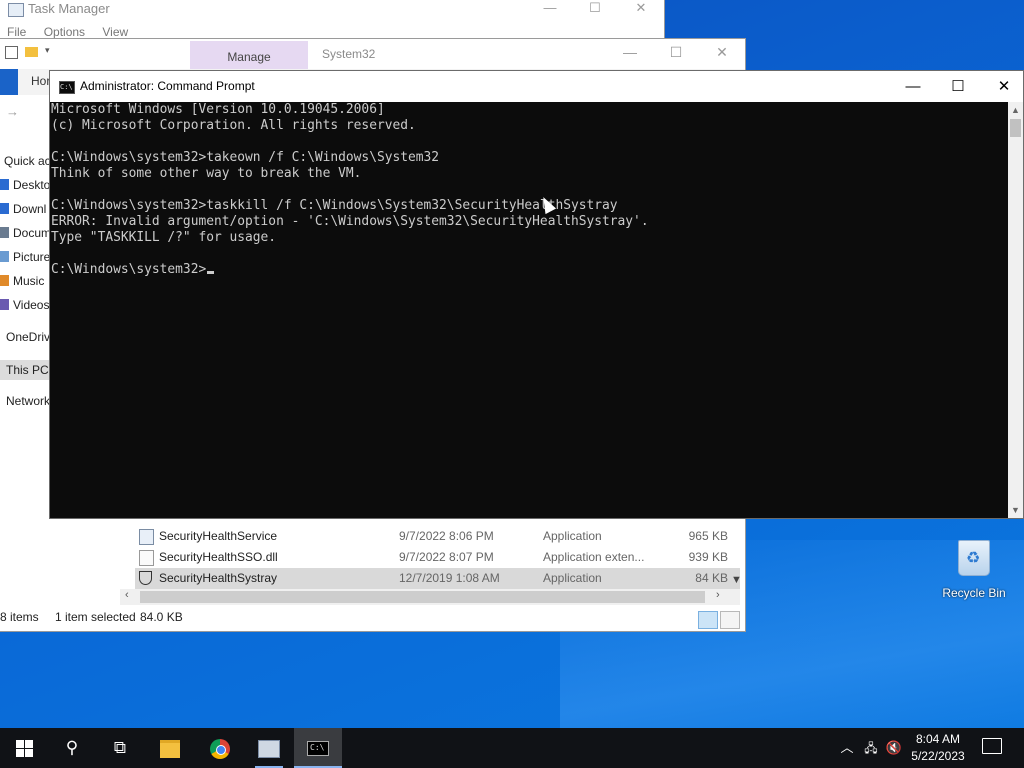 The image size is (1024, 768). Describe the element at coordinates (730, 620) in the screenshot. I see `large-icons-view-icon` at that location.